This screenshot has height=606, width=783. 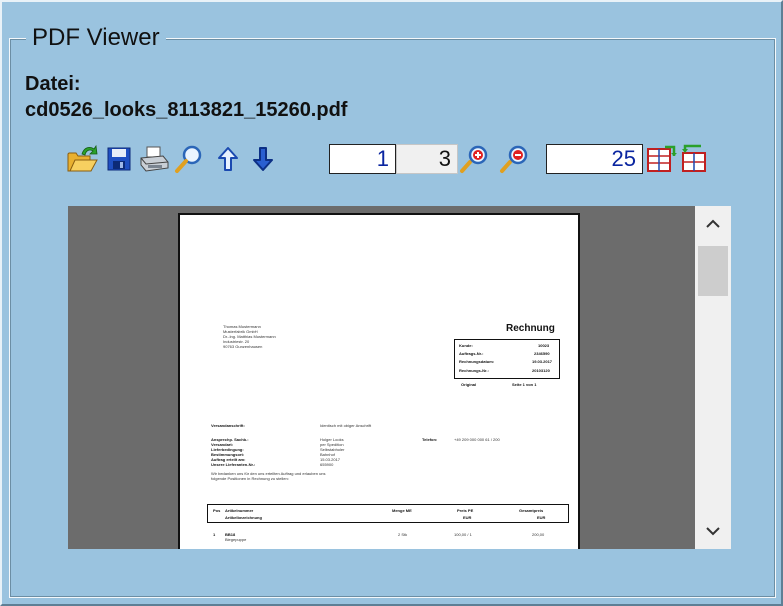 I want to click on fit-page-icon, so click(x=695, y=159).